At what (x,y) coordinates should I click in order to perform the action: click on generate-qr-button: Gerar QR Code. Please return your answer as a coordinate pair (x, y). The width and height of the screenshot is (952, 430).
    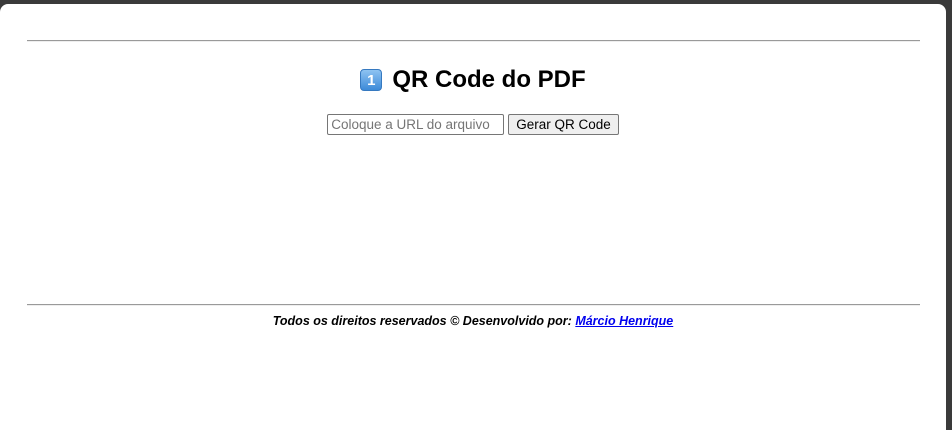
    Looking at the image, I should click on (563, 124).